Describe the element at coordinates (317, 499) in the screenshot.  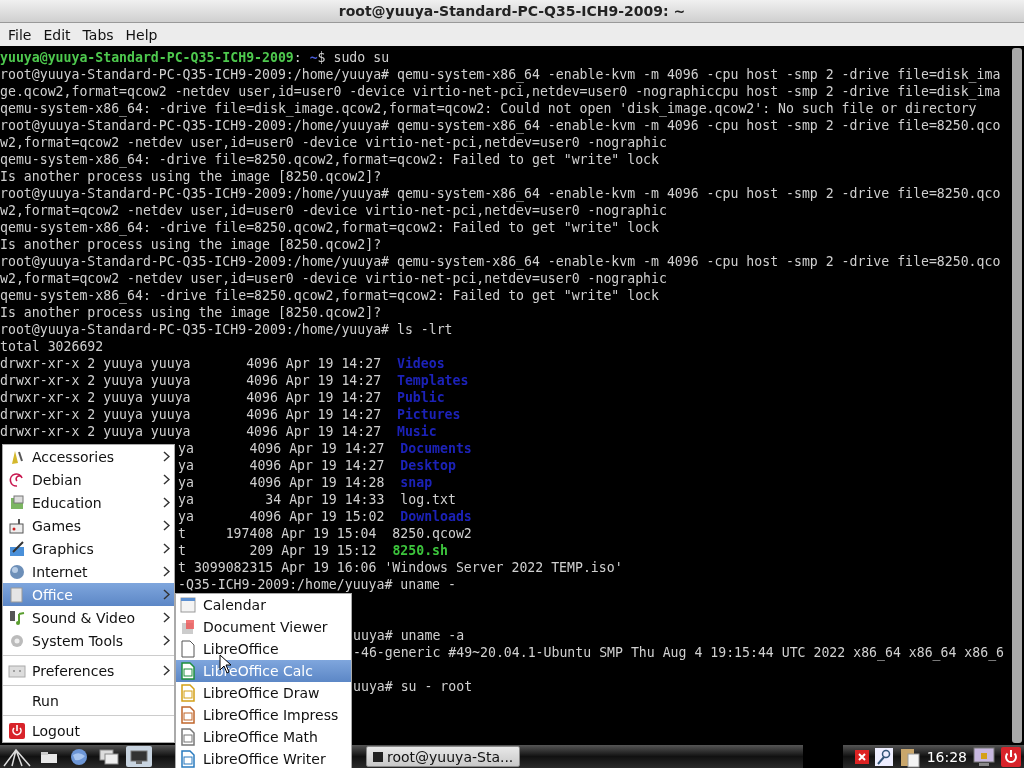
I see `terminal-line: ya 34 Apr 19 14:33 log.txt` at that location.